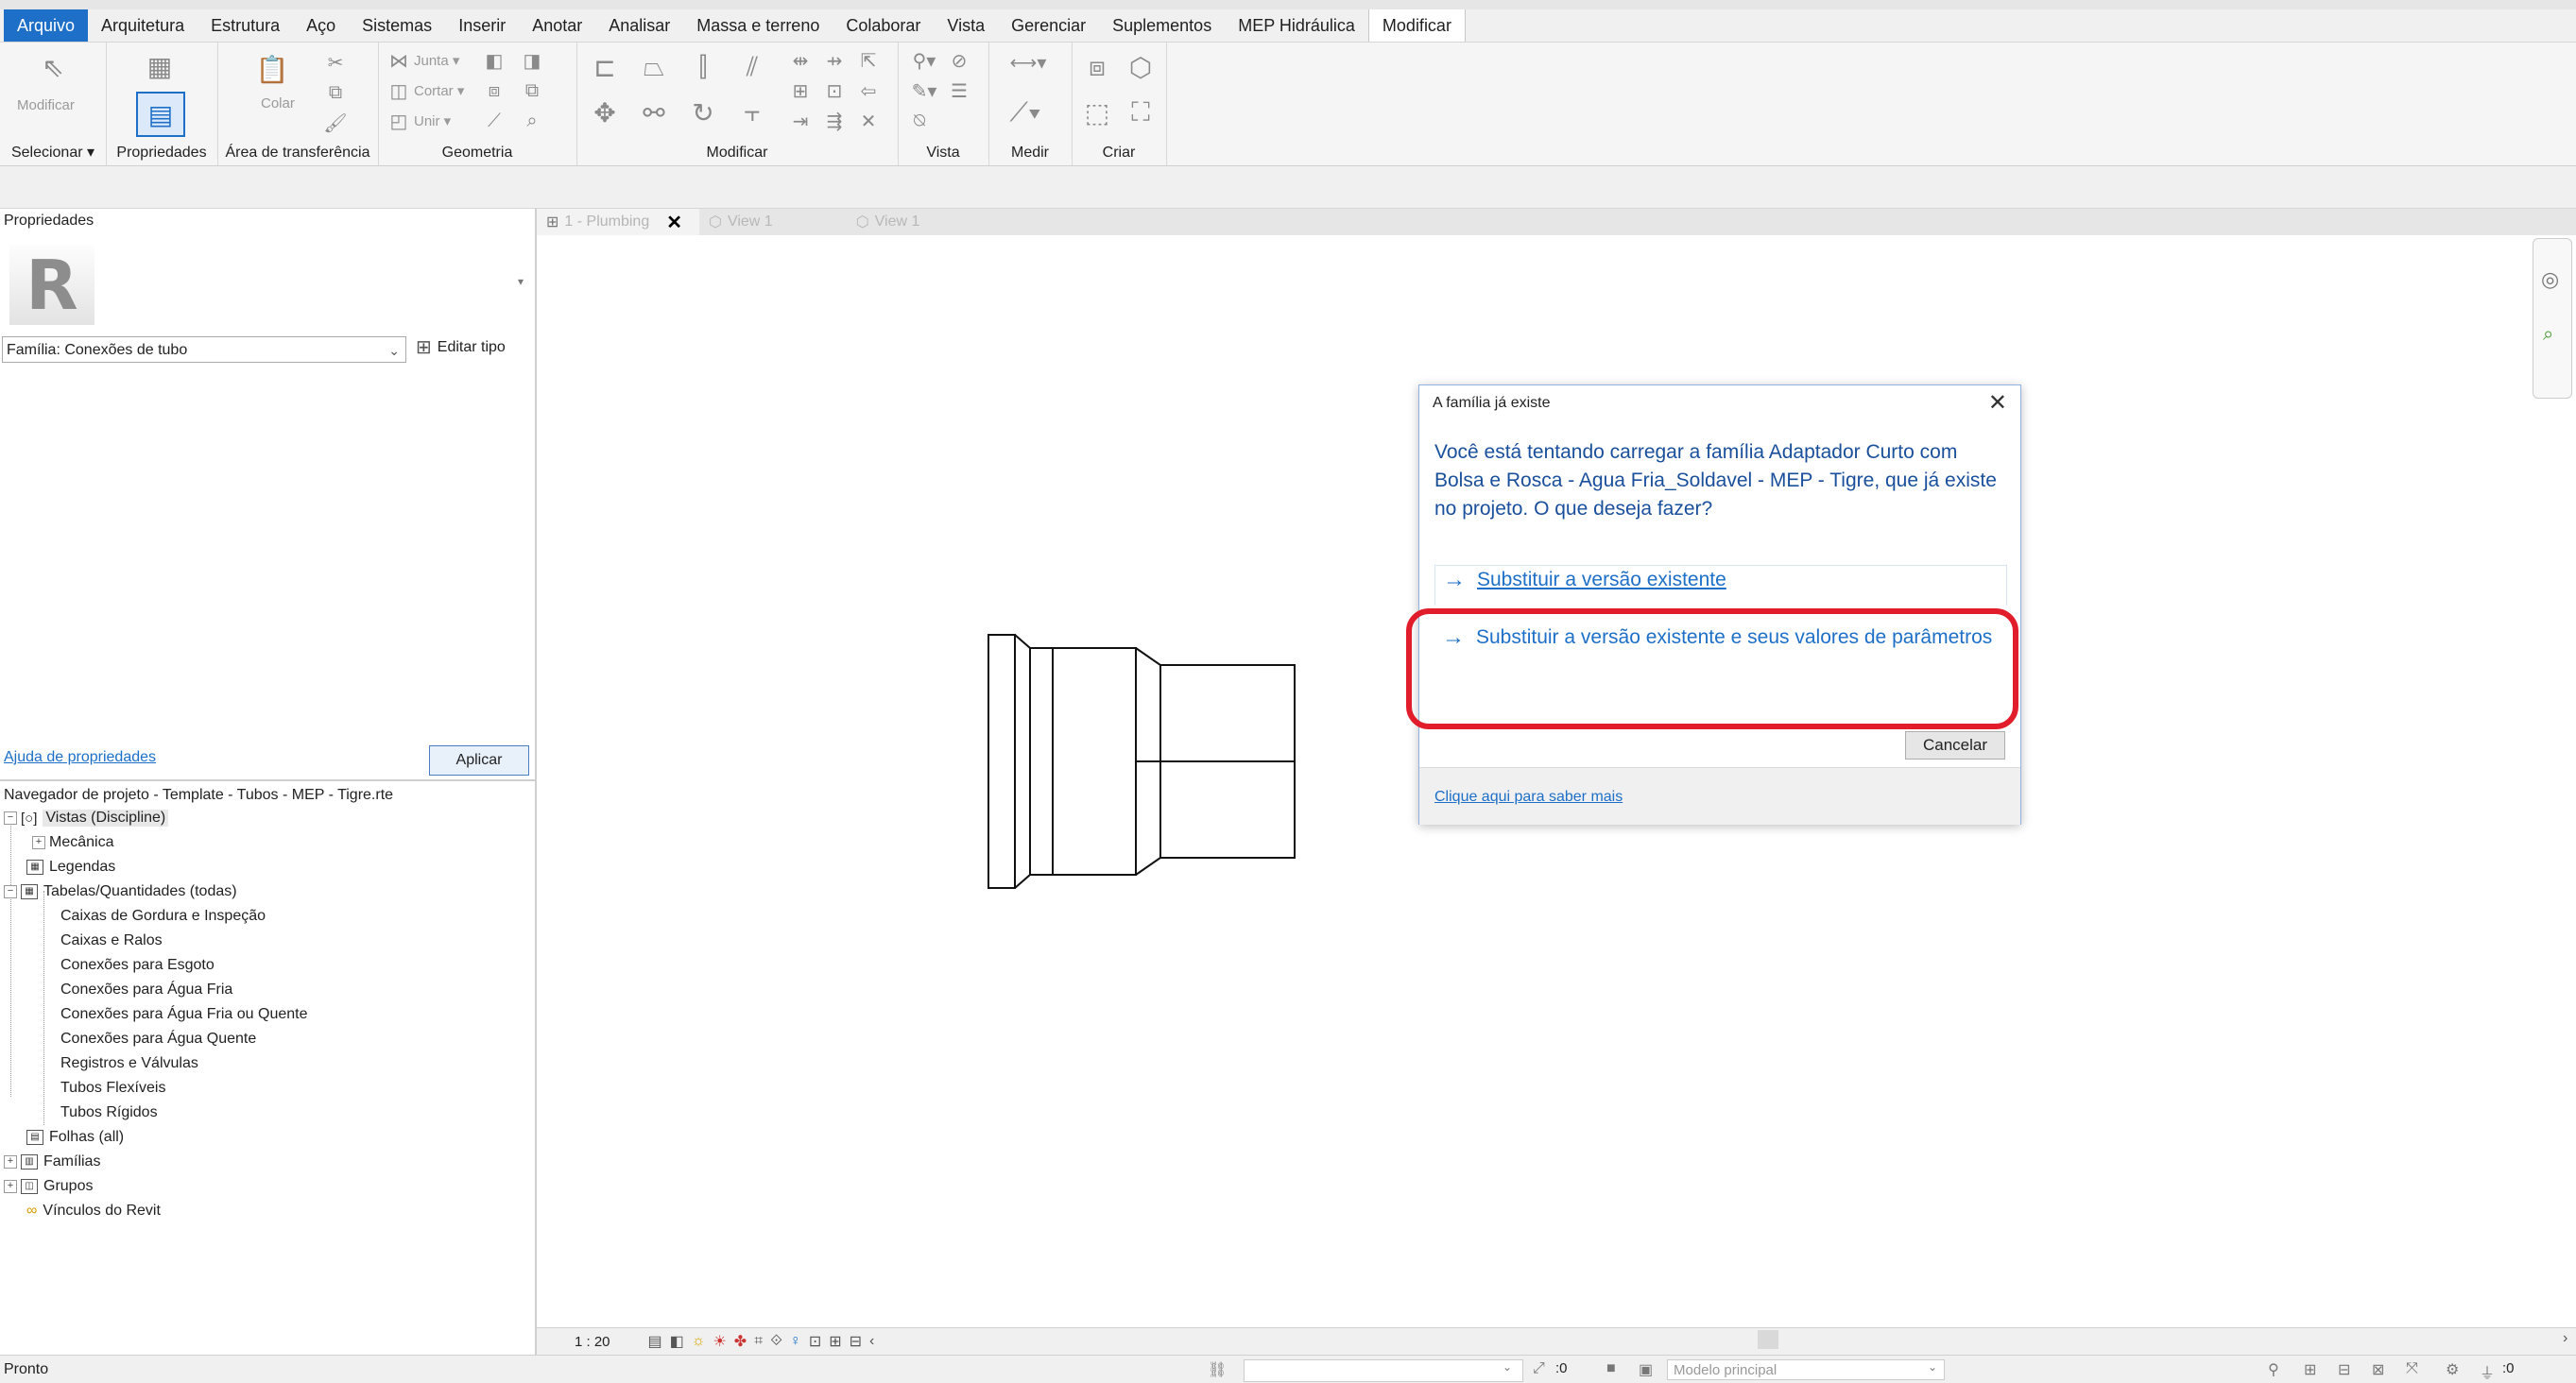 Image resolution: width=2576 pixels, height=1383 pixels. What do you see at coordinates (204, 349) in the screenshot?
I see `family-select: Família: Conexões de tubo ⌄` at bounding box center [204, 349].